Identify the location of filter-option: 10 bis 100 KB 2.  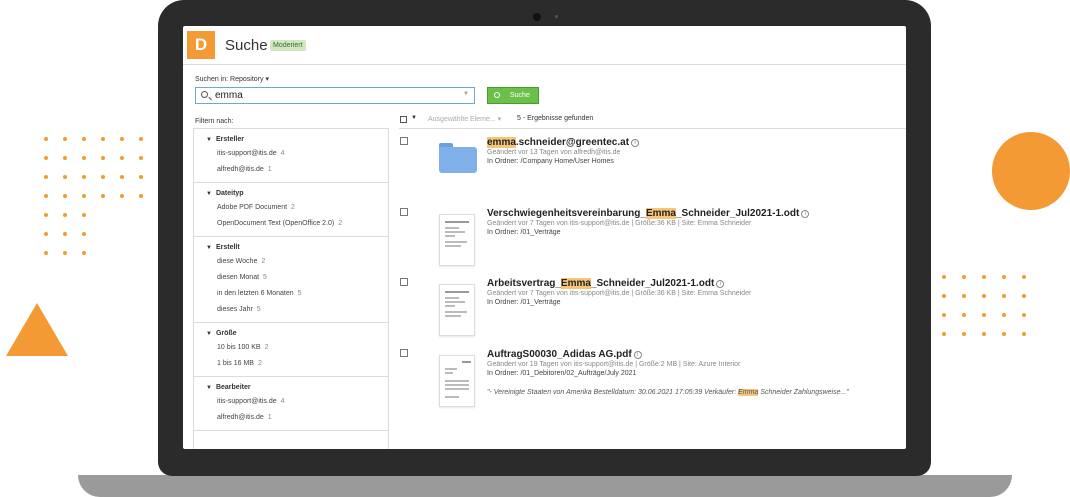
(291, 348).